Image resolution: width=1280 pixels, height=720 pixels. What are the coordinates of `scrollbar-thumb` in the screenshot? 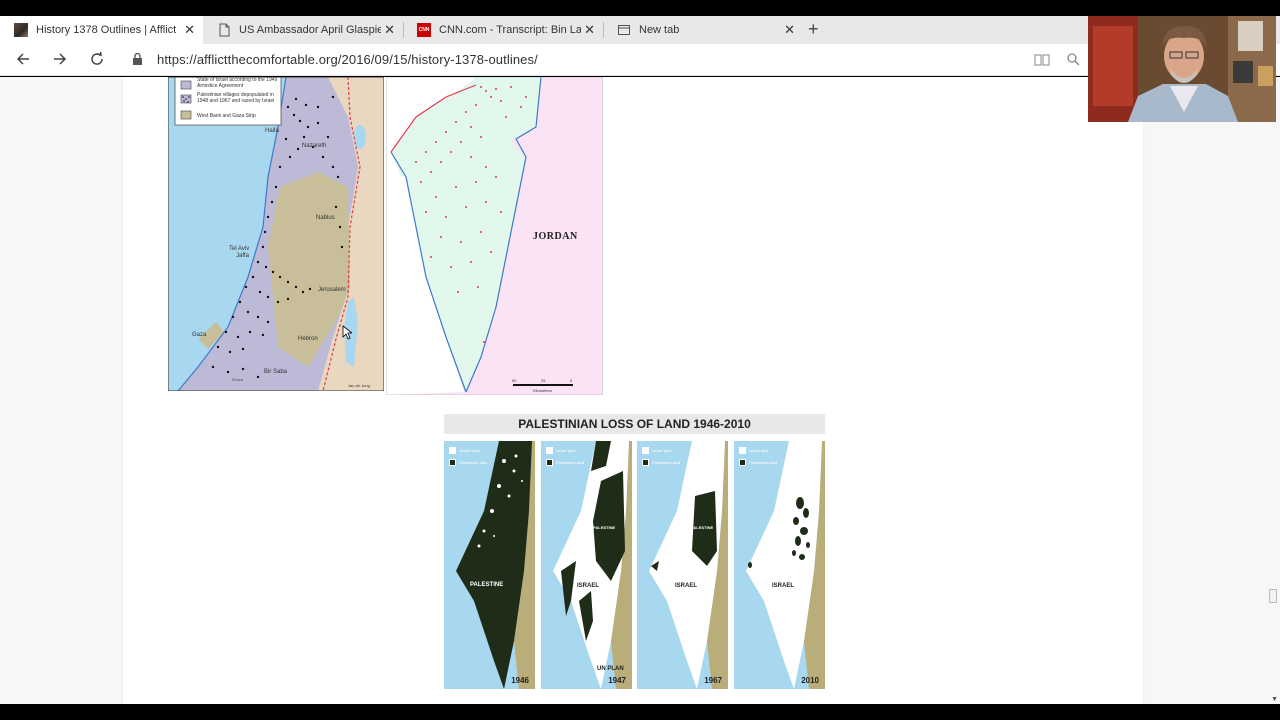 It's located at (1273, 596).